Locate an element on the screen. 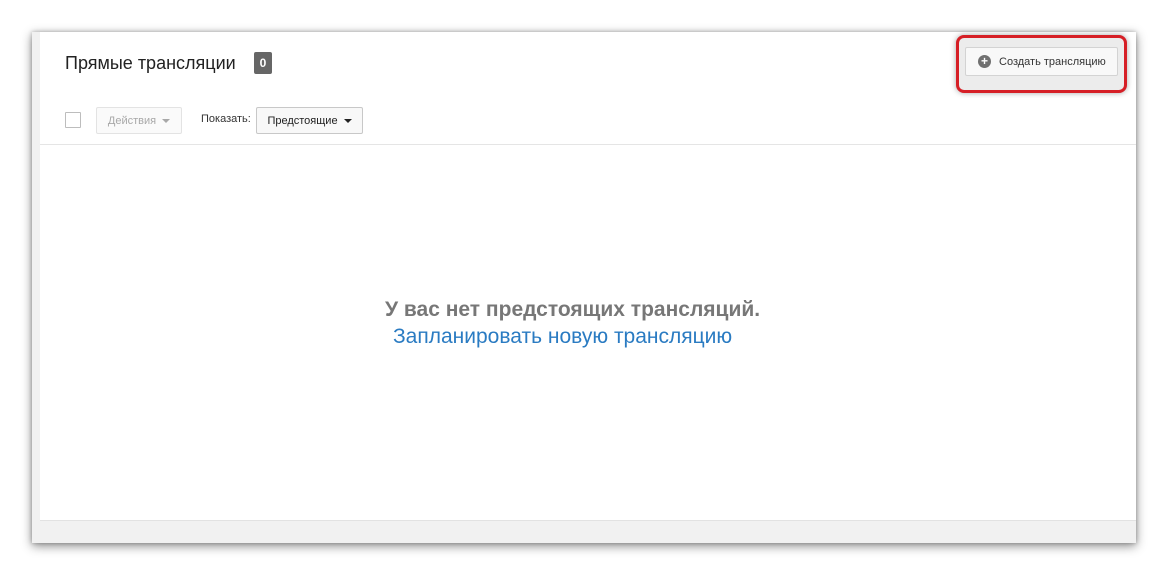  empty-state-message: У вас нет предстоящих трансляций. is located at coordinates (573, 309).